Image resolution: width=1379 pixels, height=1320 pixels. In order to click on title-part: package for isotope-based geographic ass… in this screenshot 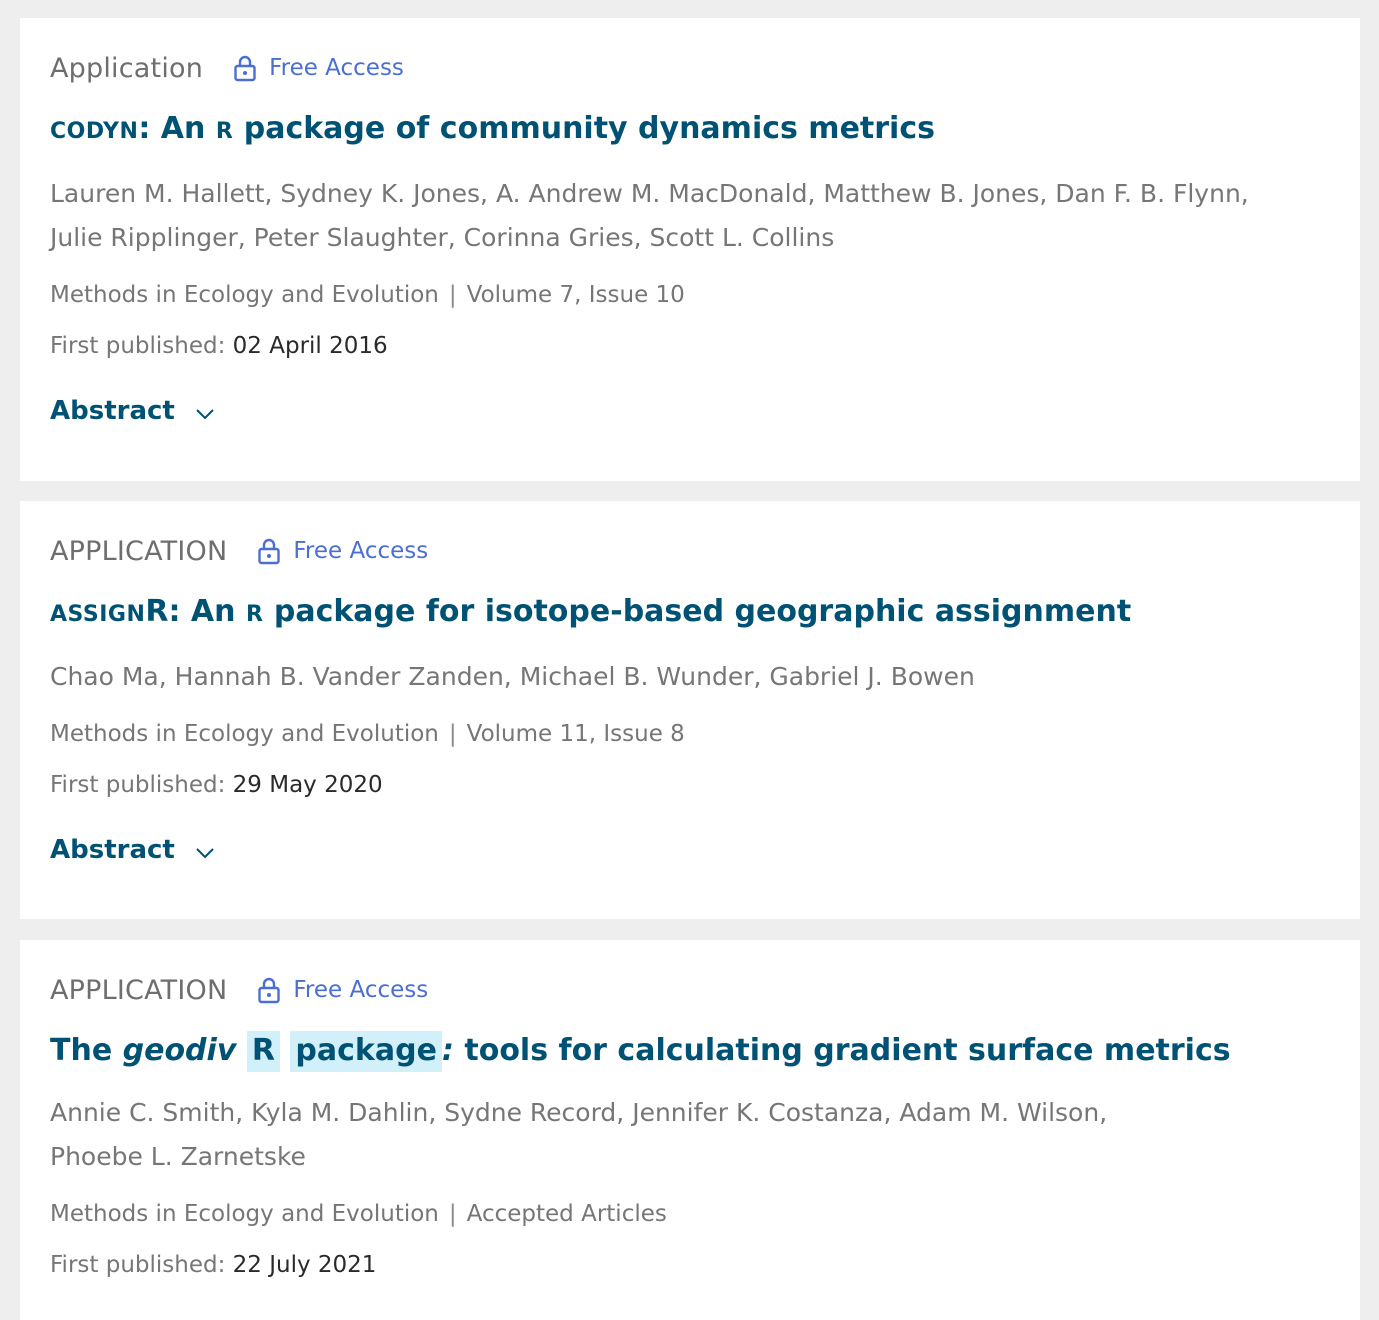, I will do `click(697, 611)`.